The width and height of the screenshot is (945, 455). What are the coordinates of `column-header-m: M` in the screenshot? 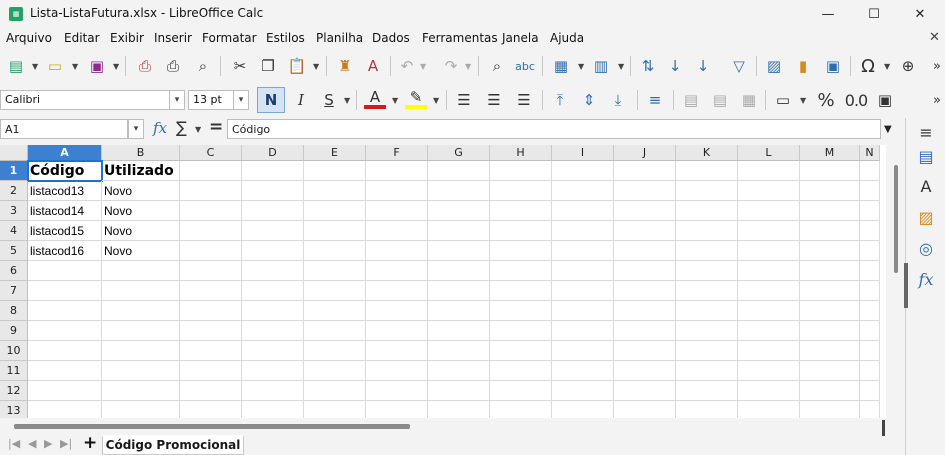 It's located at (830, 153).